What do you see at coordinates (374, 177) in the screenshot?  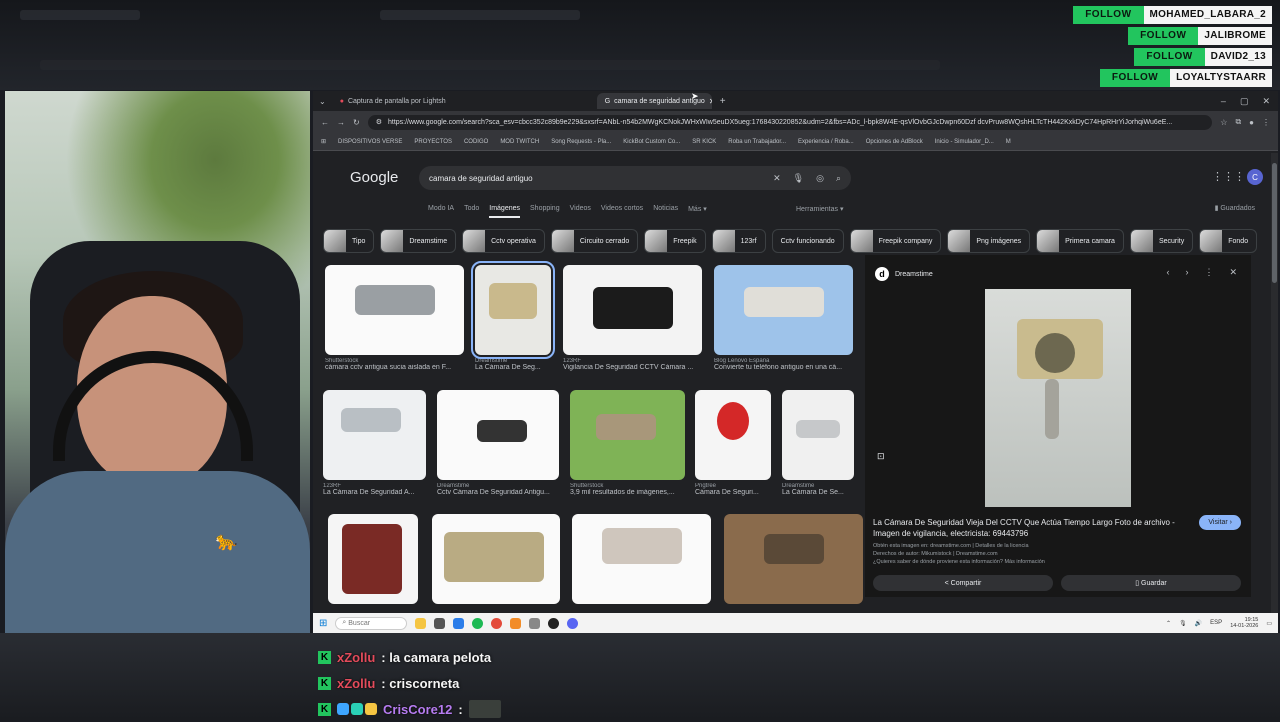 I see `google-logo: Google` at bounding box center [374, 177].